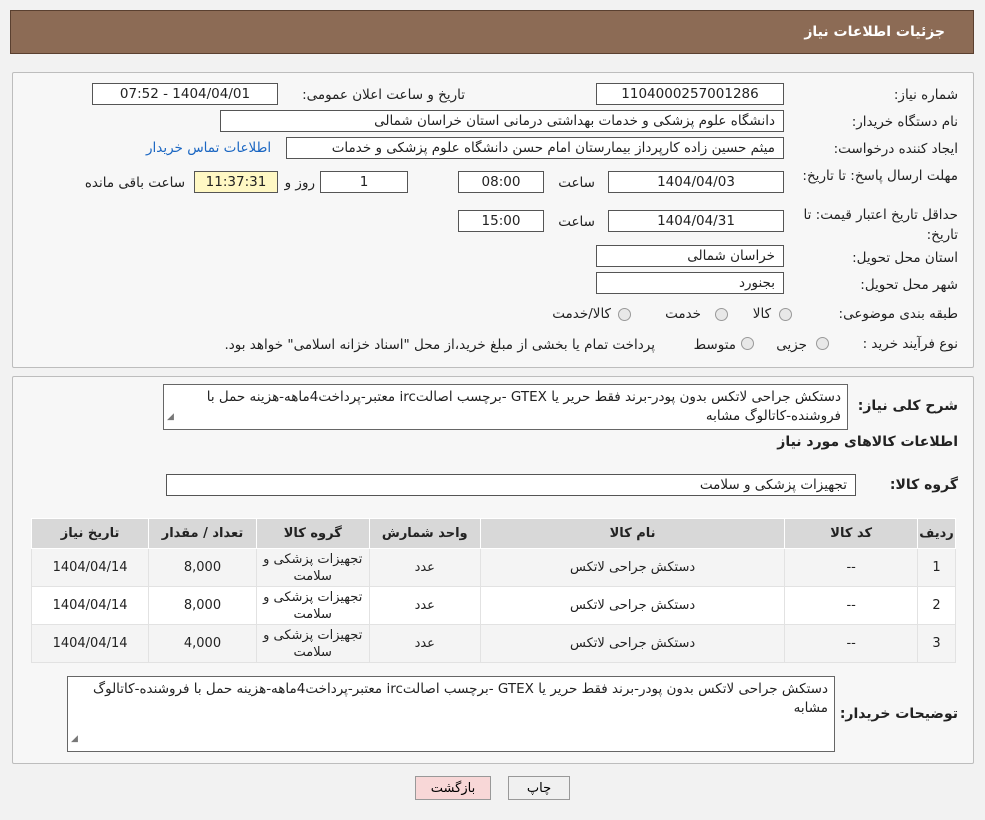  I want to click on goods-group-label: گروه کالا:, so click(923, 485).